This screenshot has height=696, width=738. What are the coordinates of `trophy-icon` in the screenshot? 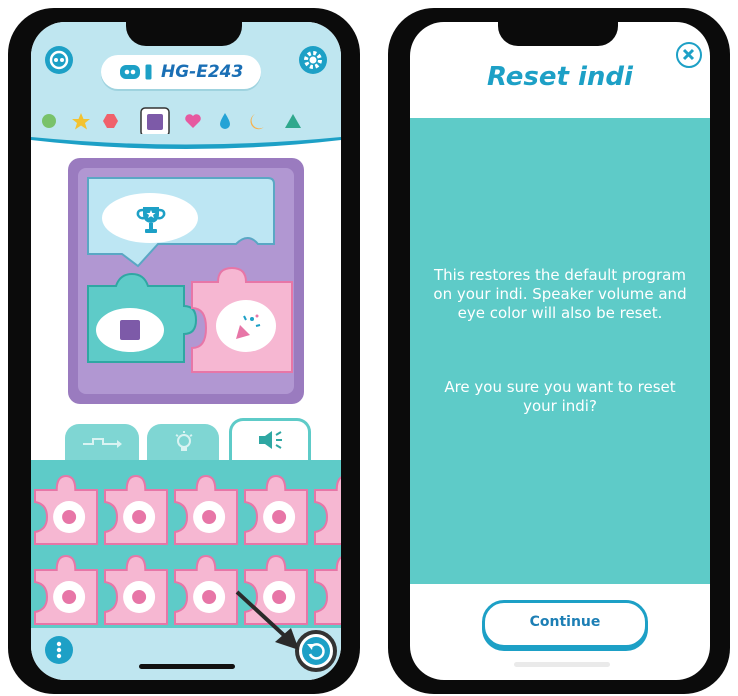 It's located at (151, 221).